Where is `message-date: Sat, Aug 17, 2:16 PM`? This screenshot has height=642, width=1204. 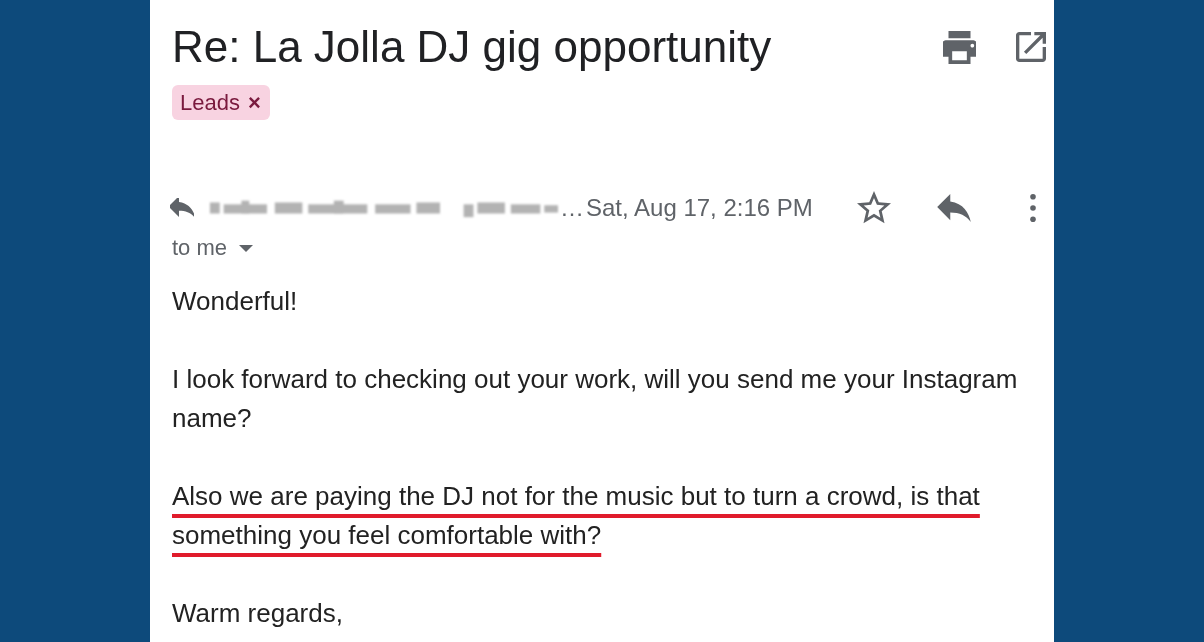 message-date: Sat, Aug 17, 2:16 PM is located at coordinates (699, 208).